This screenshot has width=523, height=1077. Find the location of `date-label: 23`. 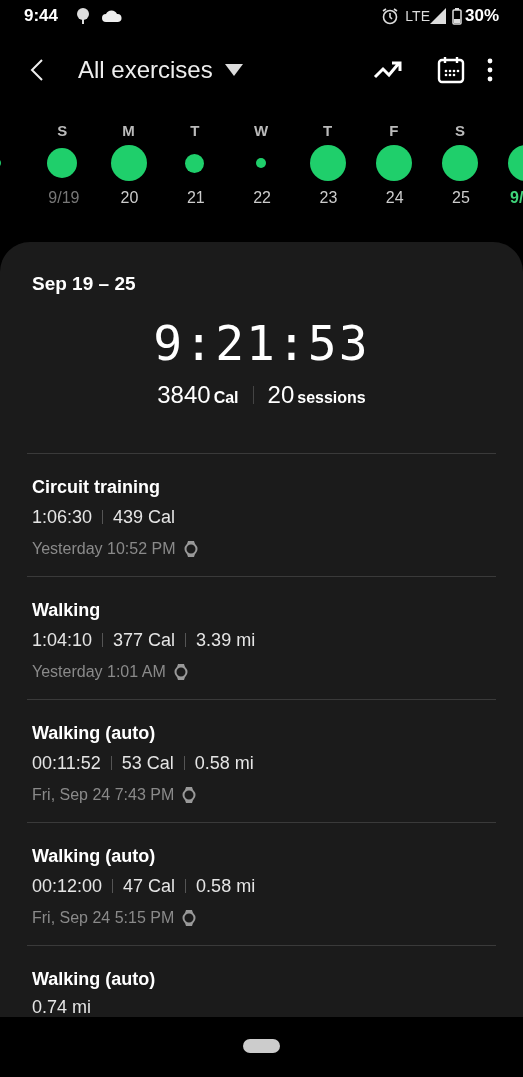

date-label: 23 is located at coordinates (328, 198).